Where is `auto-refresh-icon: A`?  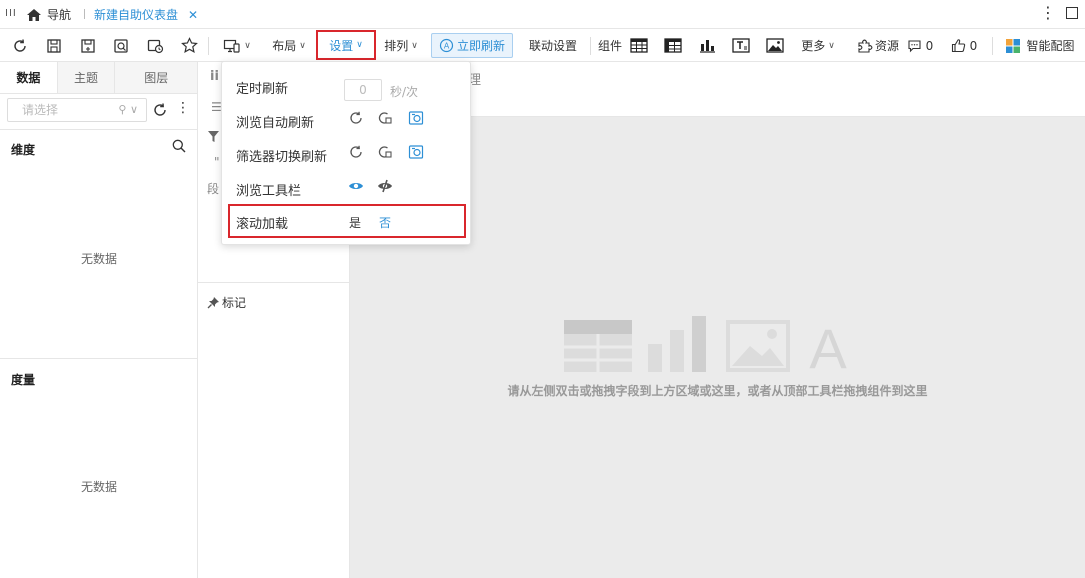 auto-refresh-icon: A is located at coordinates (446, 45).